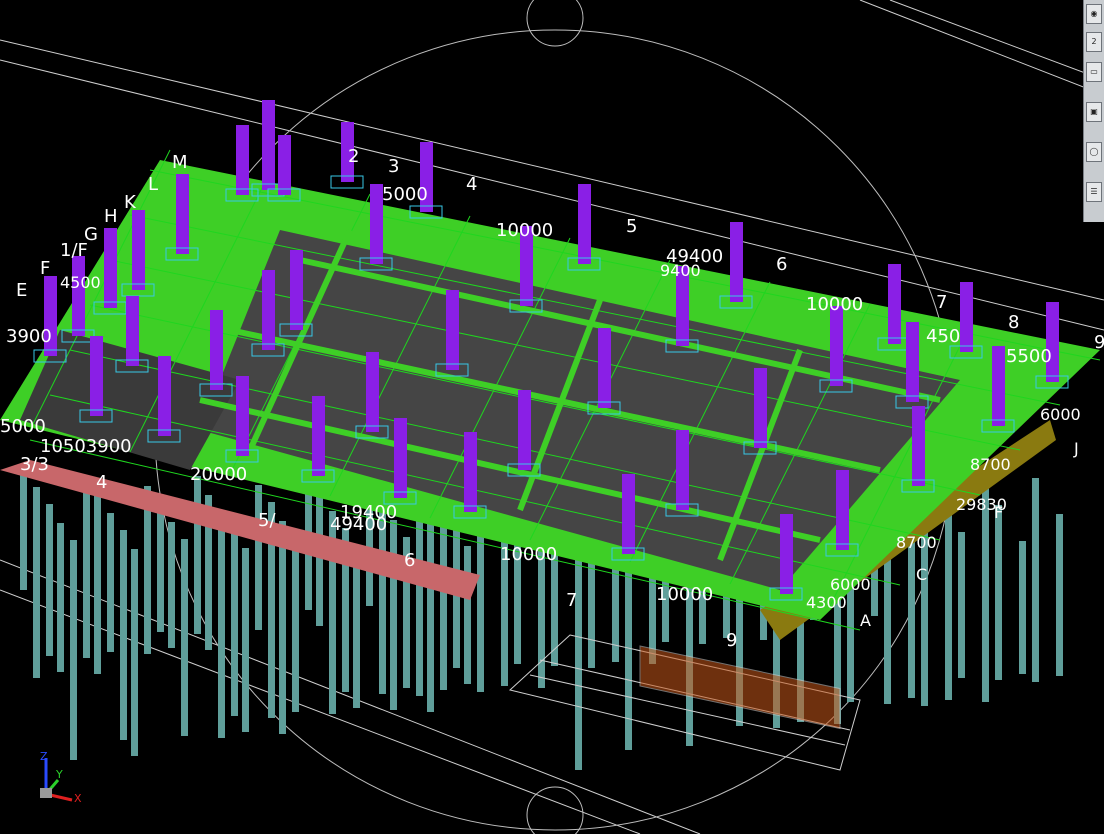 The image size is (1104, 834). What do you see at coordinates (353, 156) in the screenshot?
I see `grid-axis-label: 2` at bounding box center [353, 156].